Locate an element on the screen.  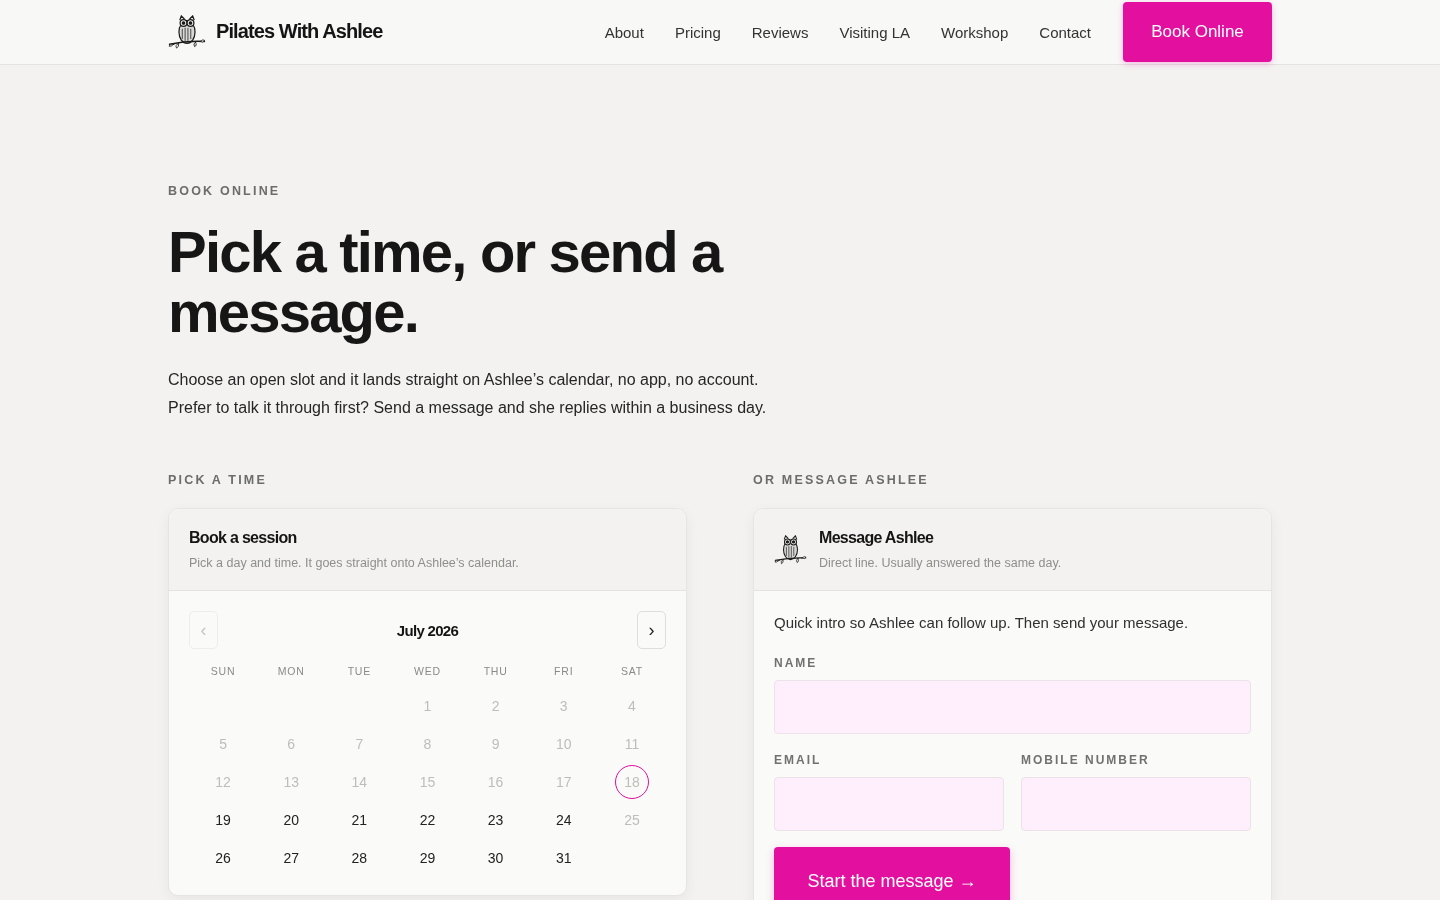
calendar-day: 28 is located at coordinates (359, 858).